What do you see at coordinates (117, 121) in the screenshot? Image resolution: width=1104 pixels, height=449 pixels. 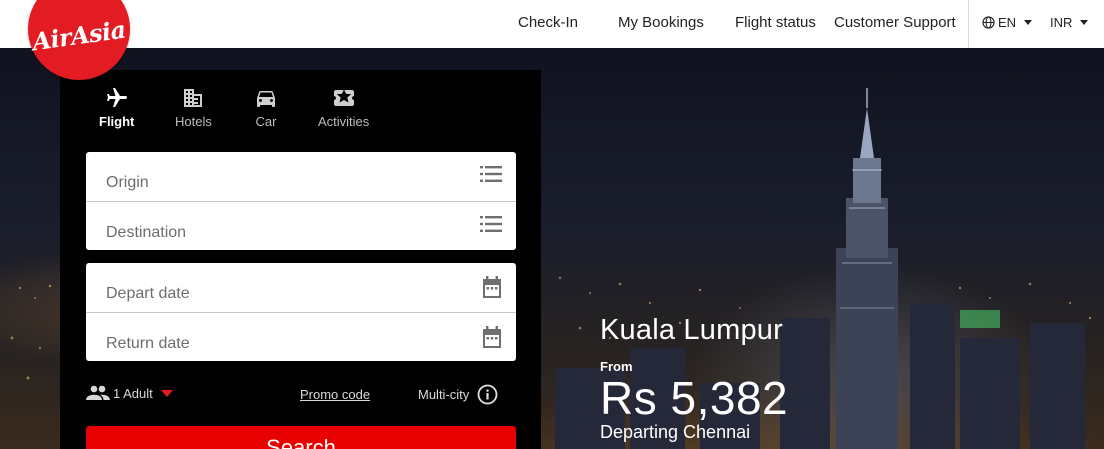 I see `tab-flight-label: Flight` at bounding box center [117, 121].